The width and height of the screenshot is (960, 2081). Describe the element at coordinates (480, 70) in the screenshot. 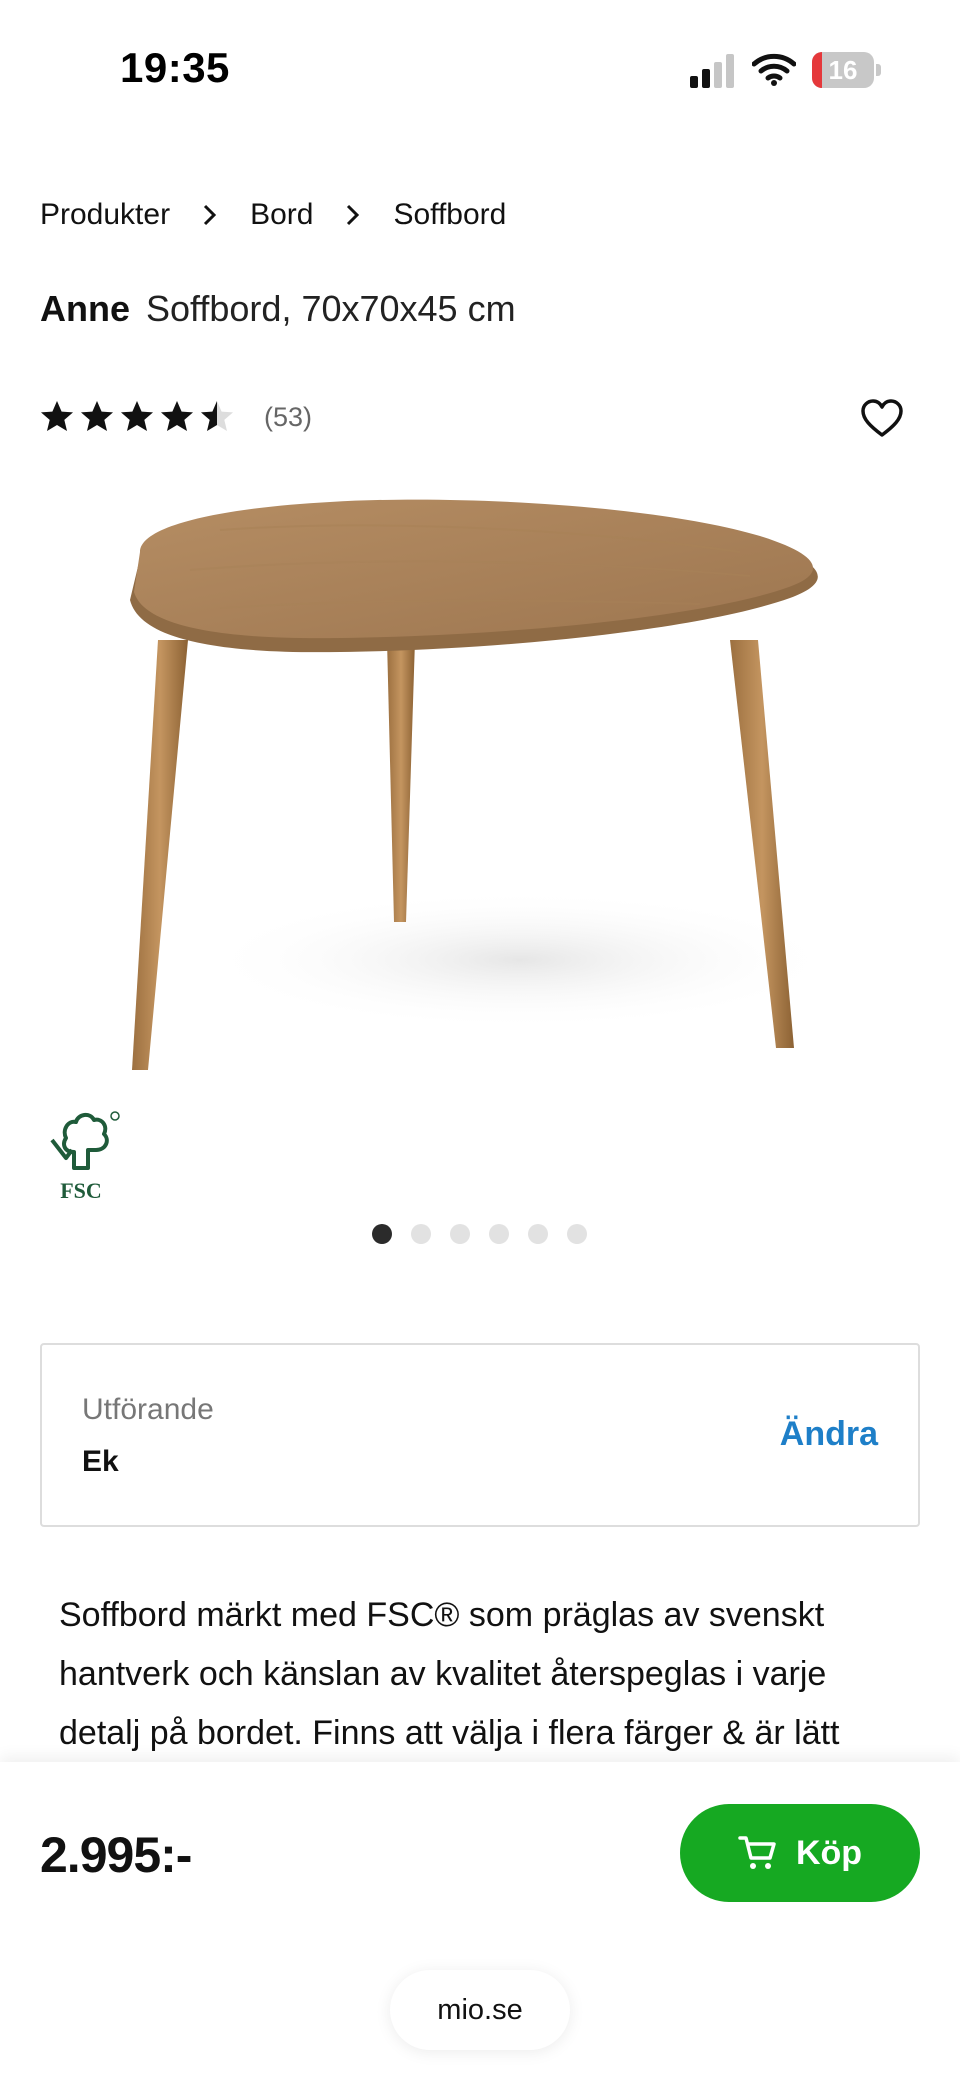

I see `status-bar: 19:35 16` at that location.